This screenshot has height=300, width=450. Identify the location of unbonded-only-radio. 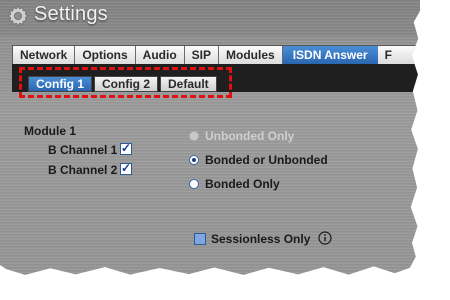
(194, 136).